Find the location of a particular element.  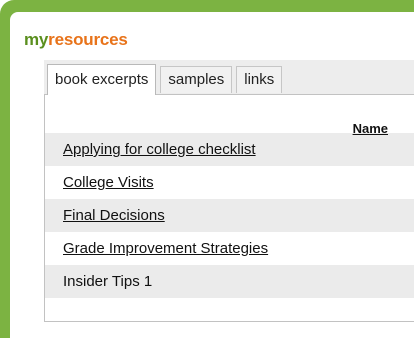

widget-title: myresources is located at coordinates (76, 40).